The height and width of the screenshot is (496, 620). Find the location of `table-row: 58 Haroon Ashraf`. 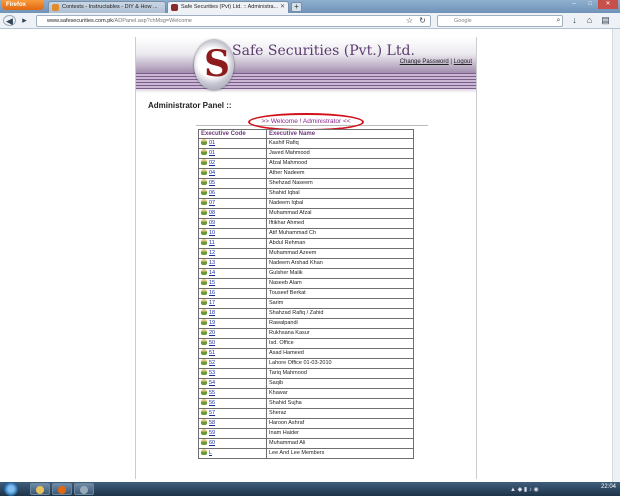

table-row: 58 Haroon Ashraf is located at coordinates (306, 423).